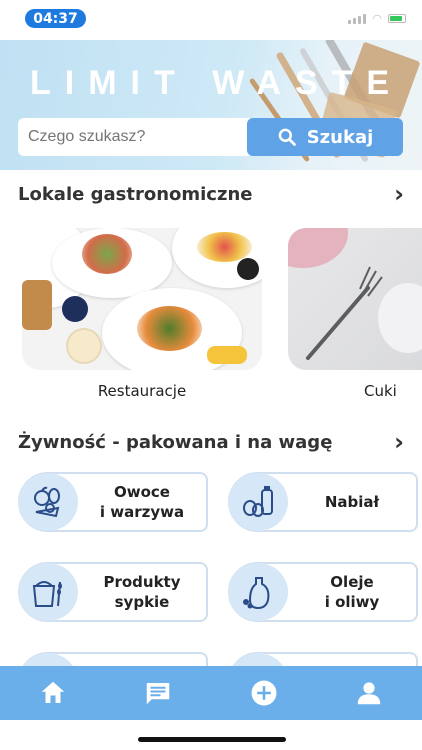  Describe the element at coordinates (340, 137) in the screenshot. I see `search-button-label: Szukaj` at that location.